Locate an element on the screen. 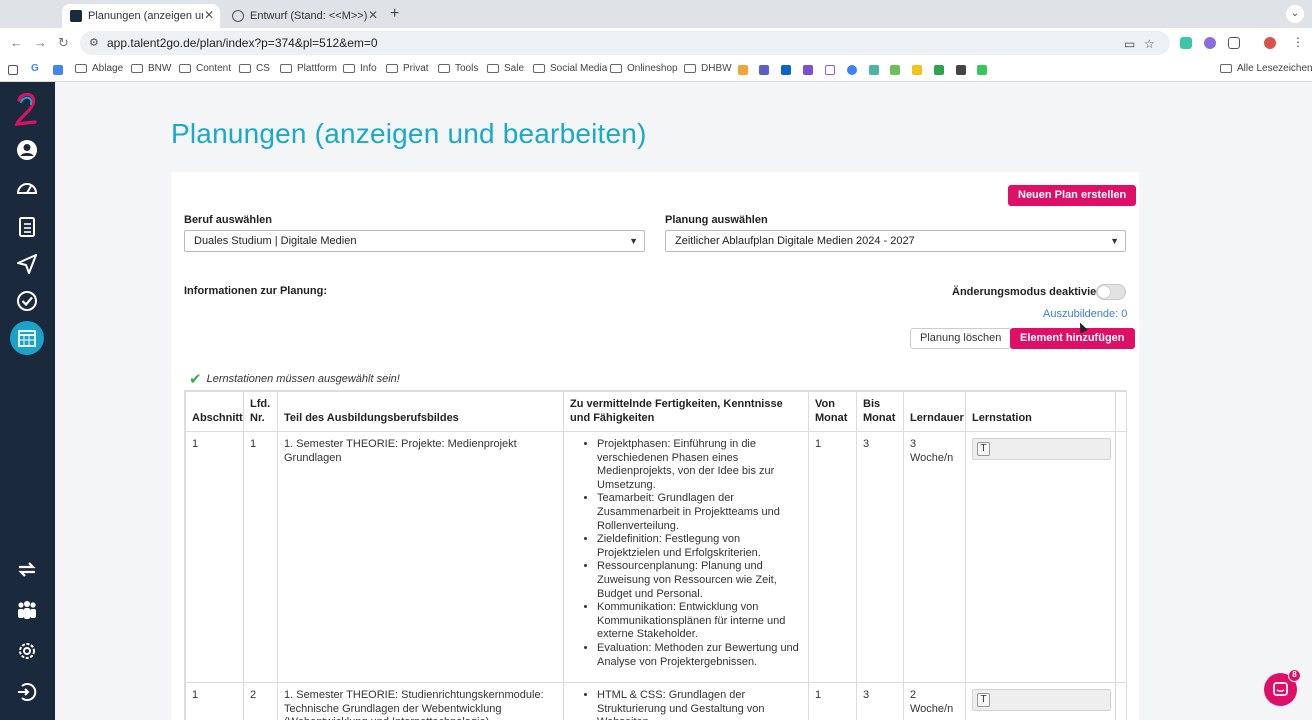 The image size is (1312, 720). bookmark-dhbw: DHBW is located at coordinates (708, 68).